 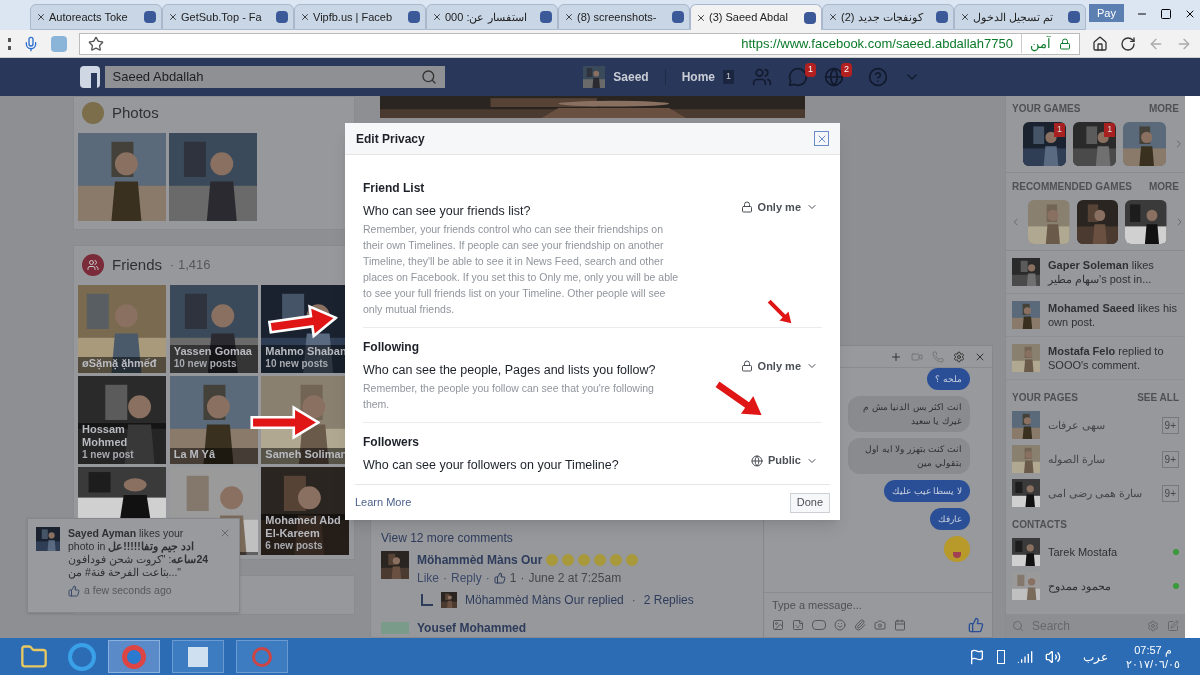 I want to click on new-posts-count: 6 new posts, so click(x=294, y=546).